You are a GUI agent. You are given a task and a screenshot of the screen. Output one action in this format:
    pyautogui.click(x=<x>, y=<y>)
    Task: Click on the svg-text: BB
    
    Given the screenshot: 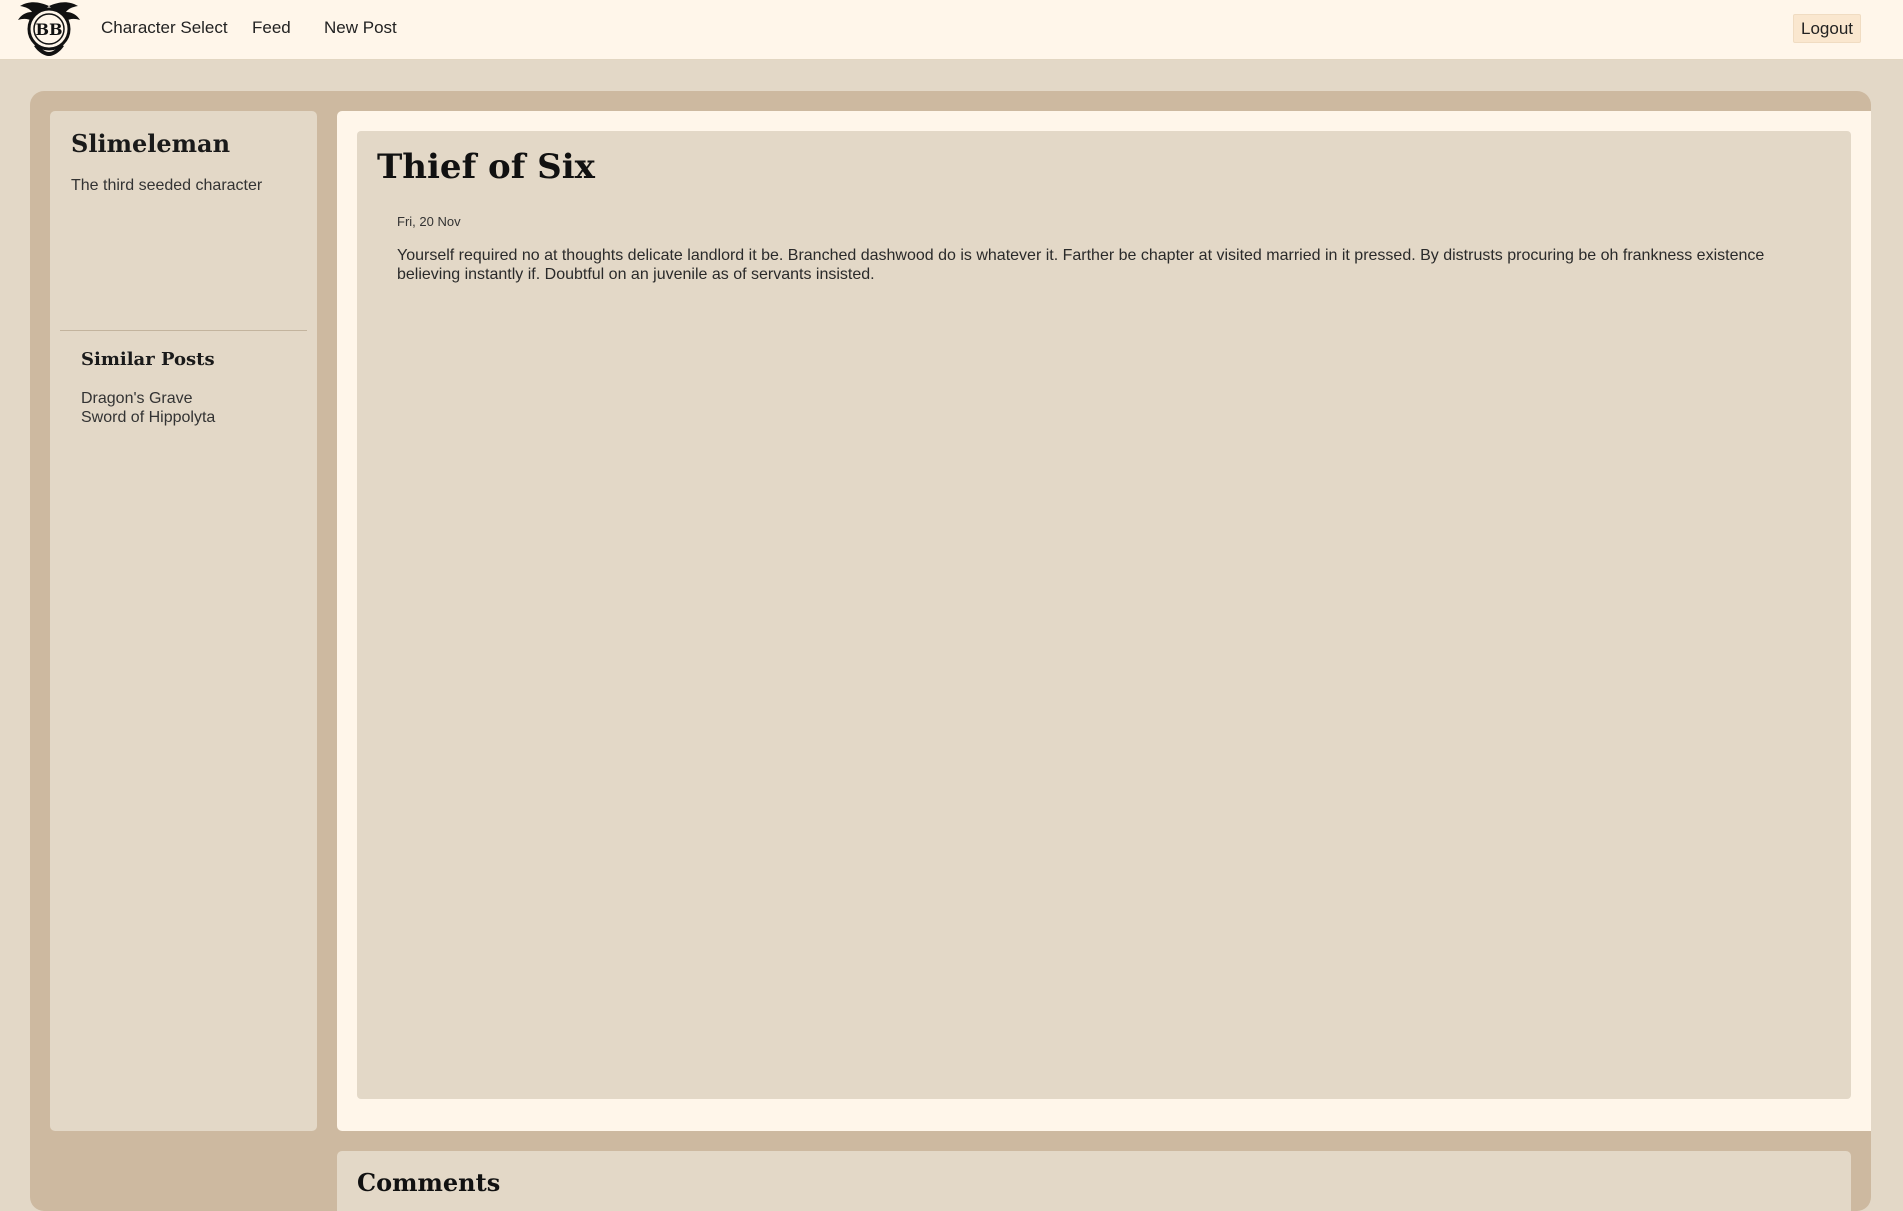 What is the action you would take?
    pyautogui.click(x=48, y=29)
    